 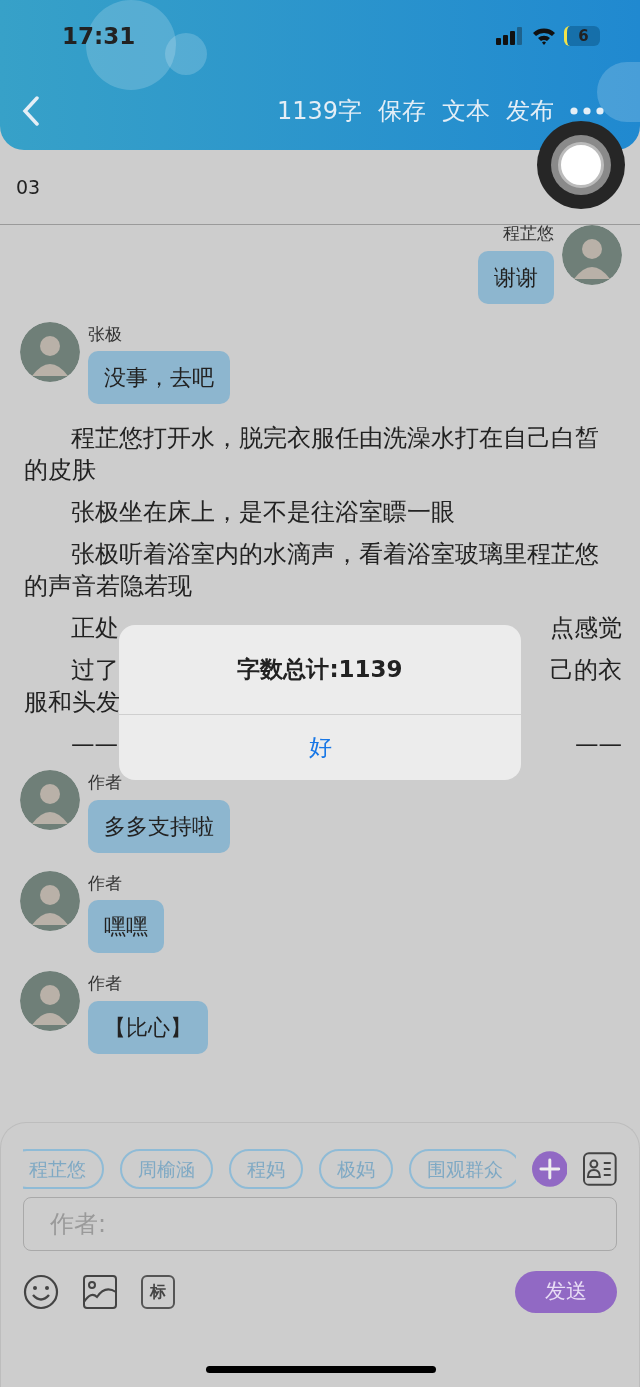 I want to click on story-text: 服和头发, so click(x=72, y=702).